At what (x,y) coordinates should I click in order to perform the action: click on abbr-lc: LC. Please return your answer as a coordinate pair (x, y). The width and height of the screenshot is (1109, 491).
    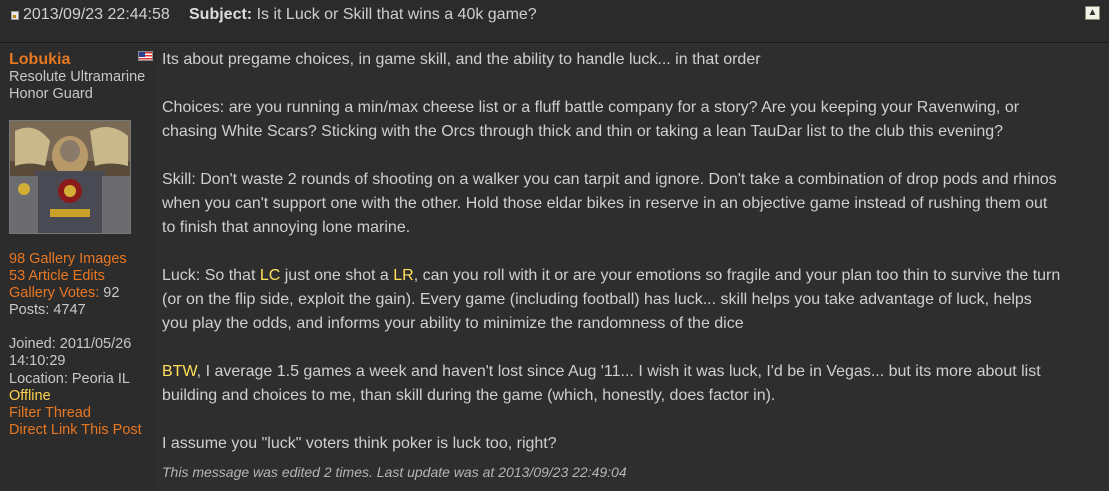
    Looking at the image, I should click on (270, 275).